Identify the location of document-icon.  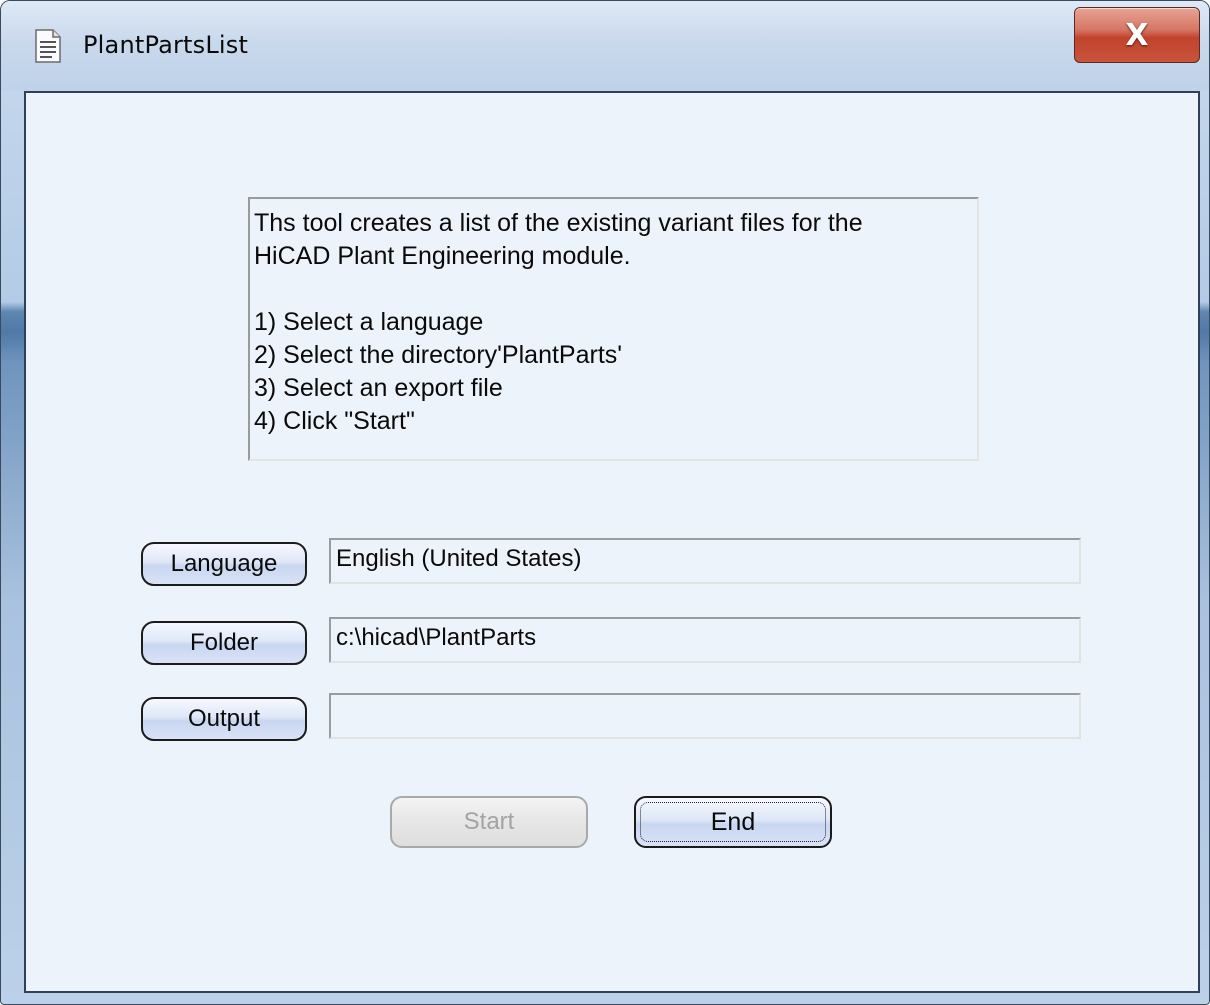
(48, 46).